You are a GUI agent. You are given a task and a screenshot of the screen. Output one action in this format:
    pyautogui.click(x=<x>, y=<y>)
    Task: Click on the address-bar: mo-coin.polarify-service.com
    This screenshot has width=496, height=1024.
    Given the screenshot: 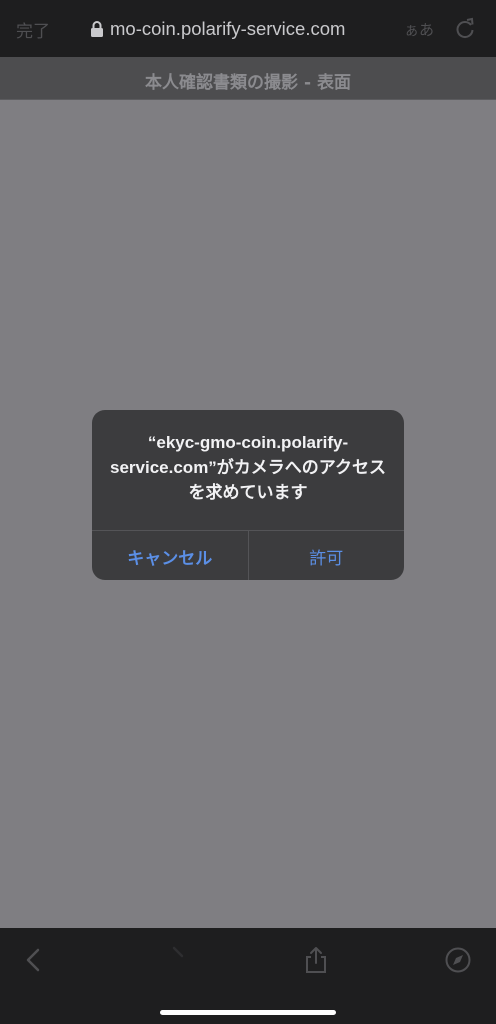 What is the action you would take?
    pyautogui.click(x=217, y=29)
    